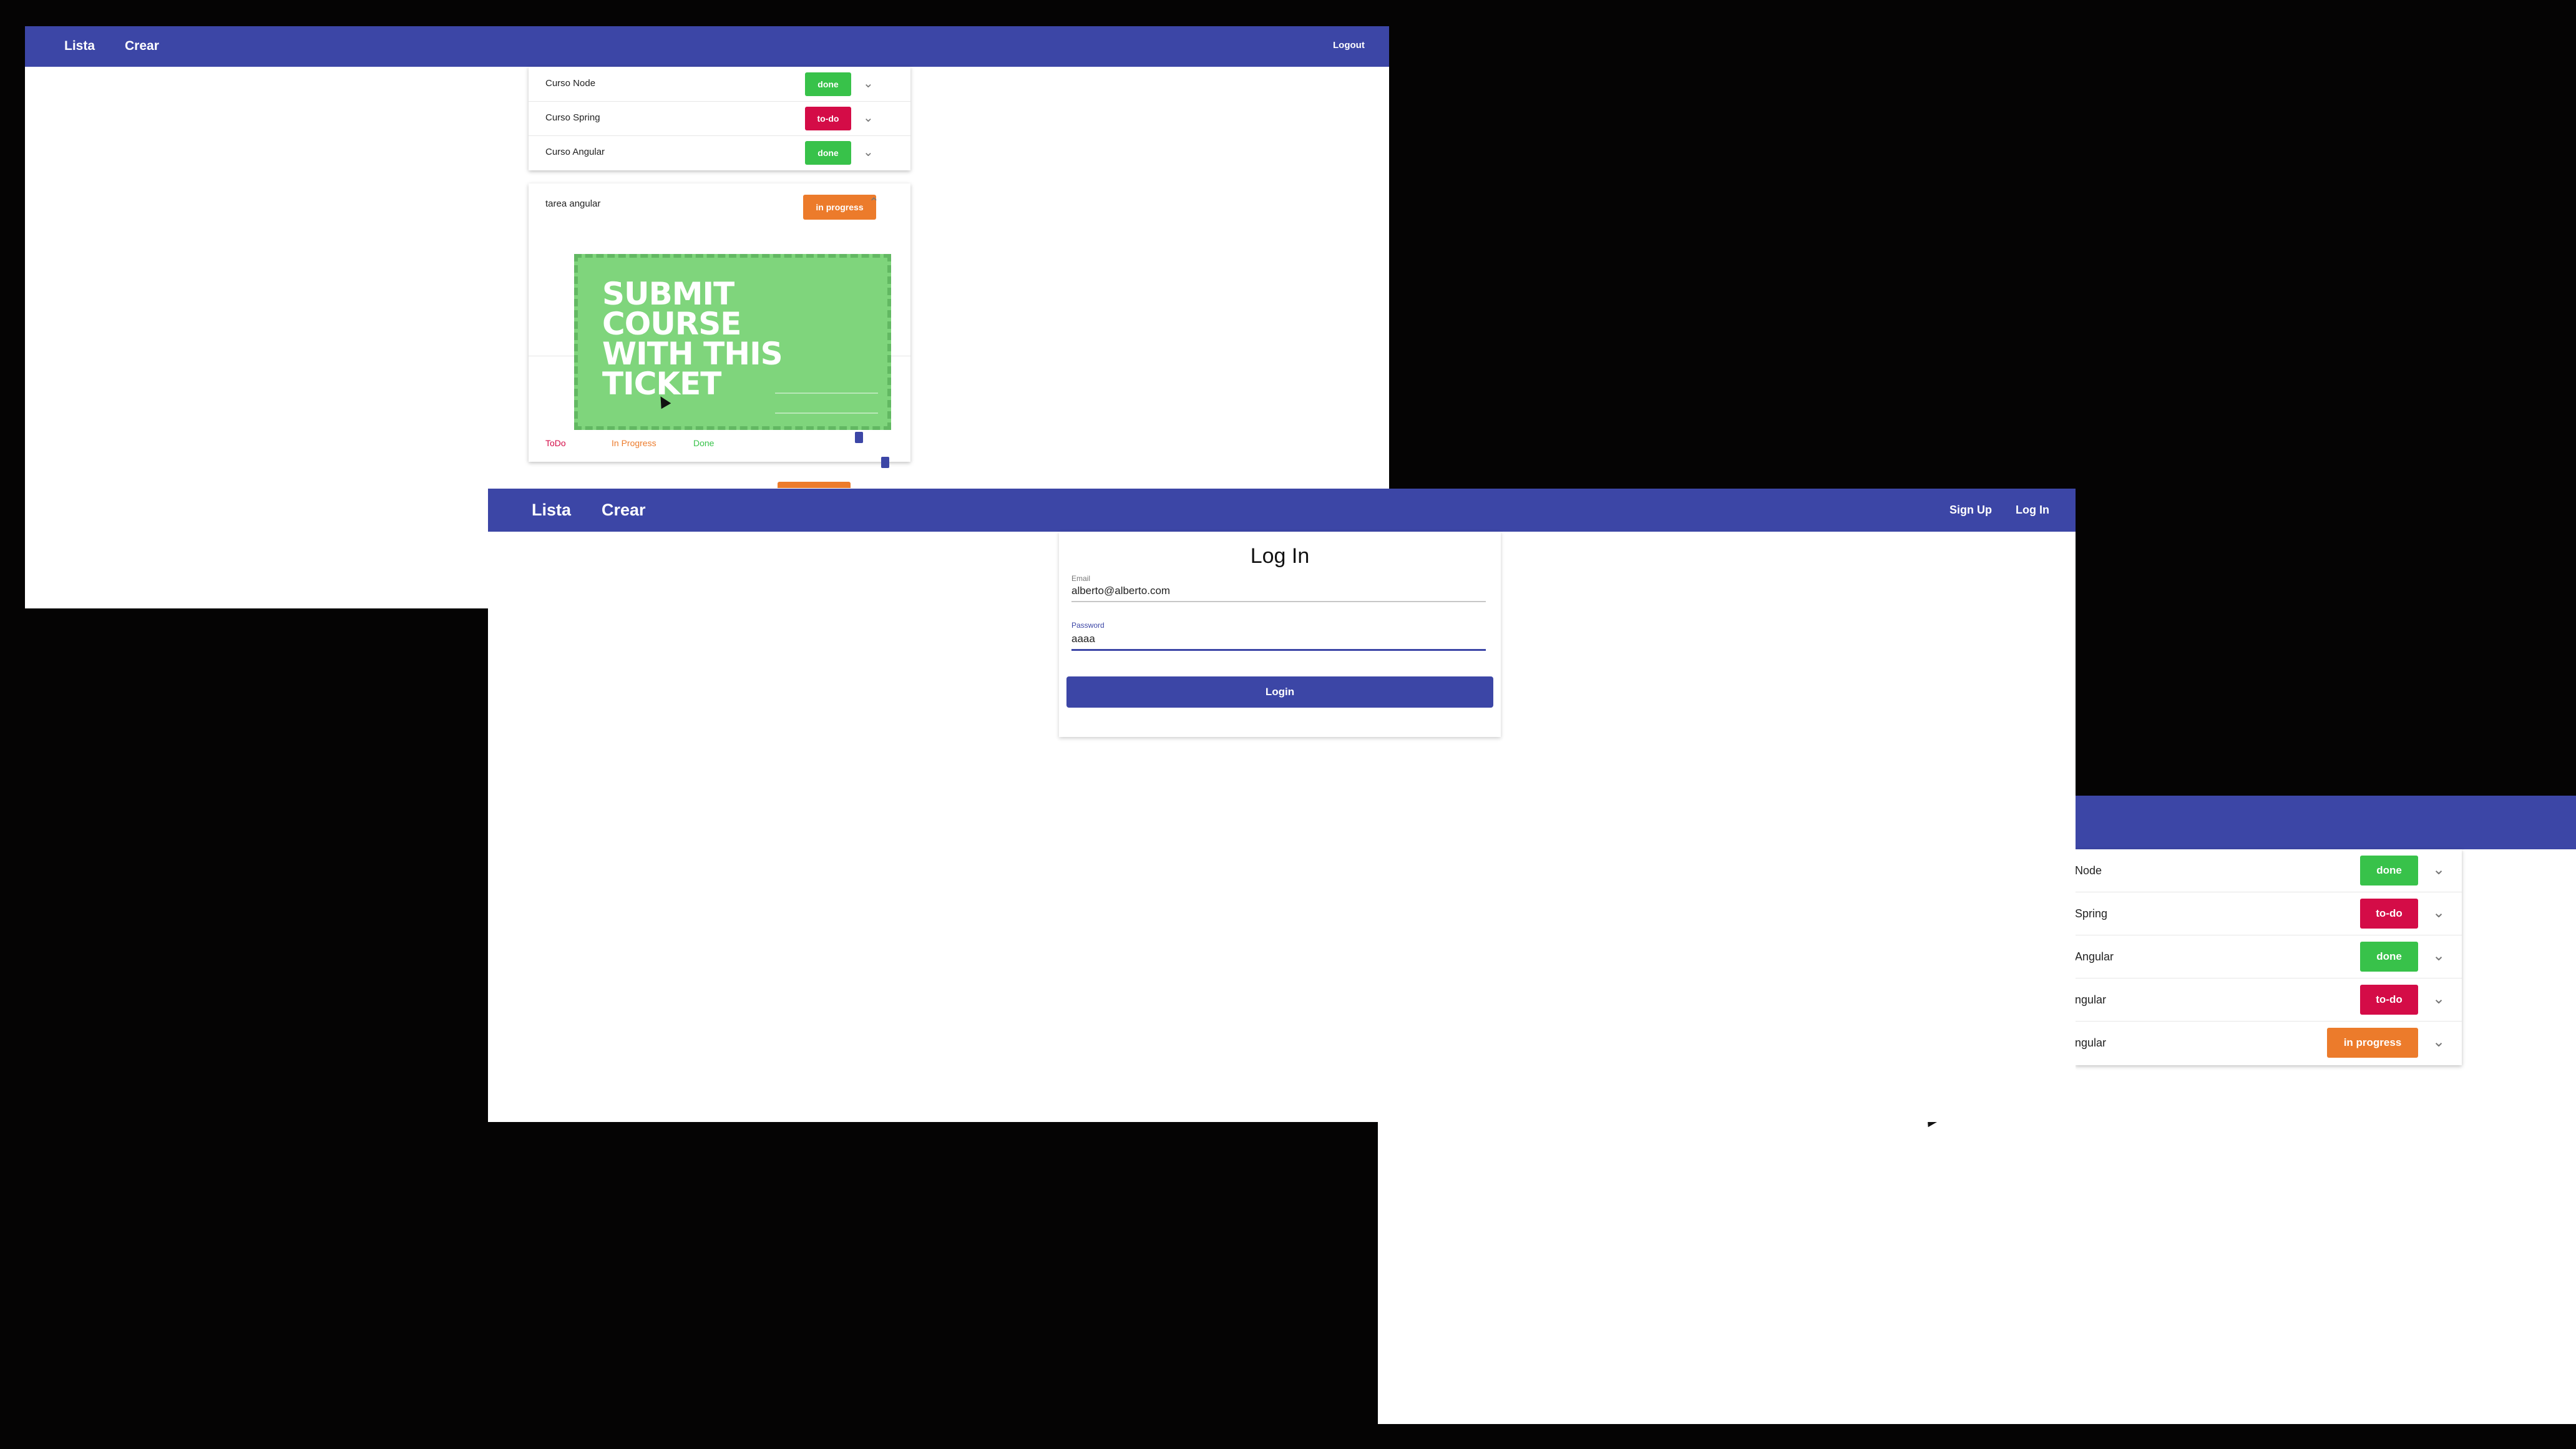 The width and height of the screenshot is (2576, 1449). I want to click on ticket-image: SUBMIT COURSE WITH THIS TICKET, so click(732, 342).